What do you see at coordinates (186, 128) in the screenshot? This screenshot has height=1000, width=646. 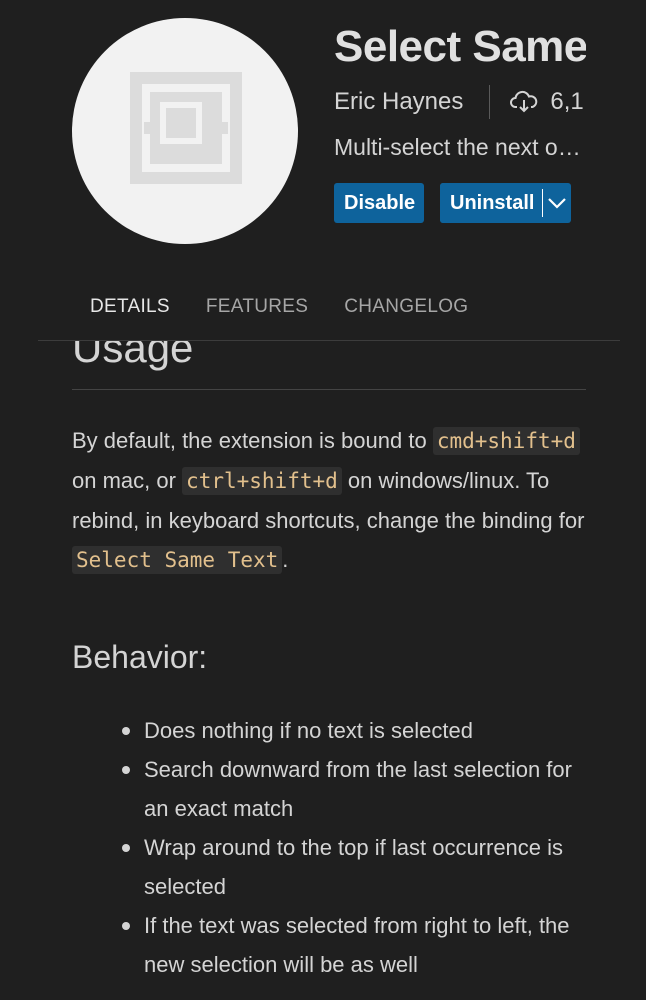 I see `select-same-logo-icon` at bounding box center [186, 128].